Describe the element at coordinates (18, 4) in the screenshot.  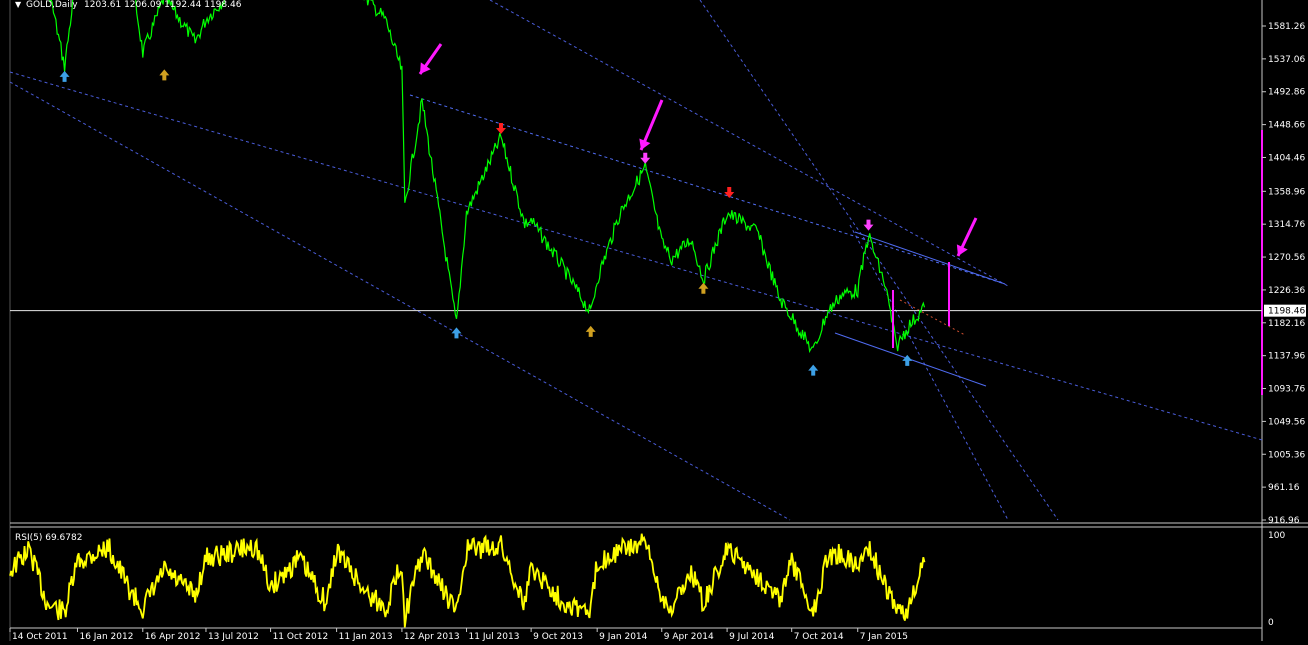
I see `header-symbol-arrow-icon: ▼` at that location.